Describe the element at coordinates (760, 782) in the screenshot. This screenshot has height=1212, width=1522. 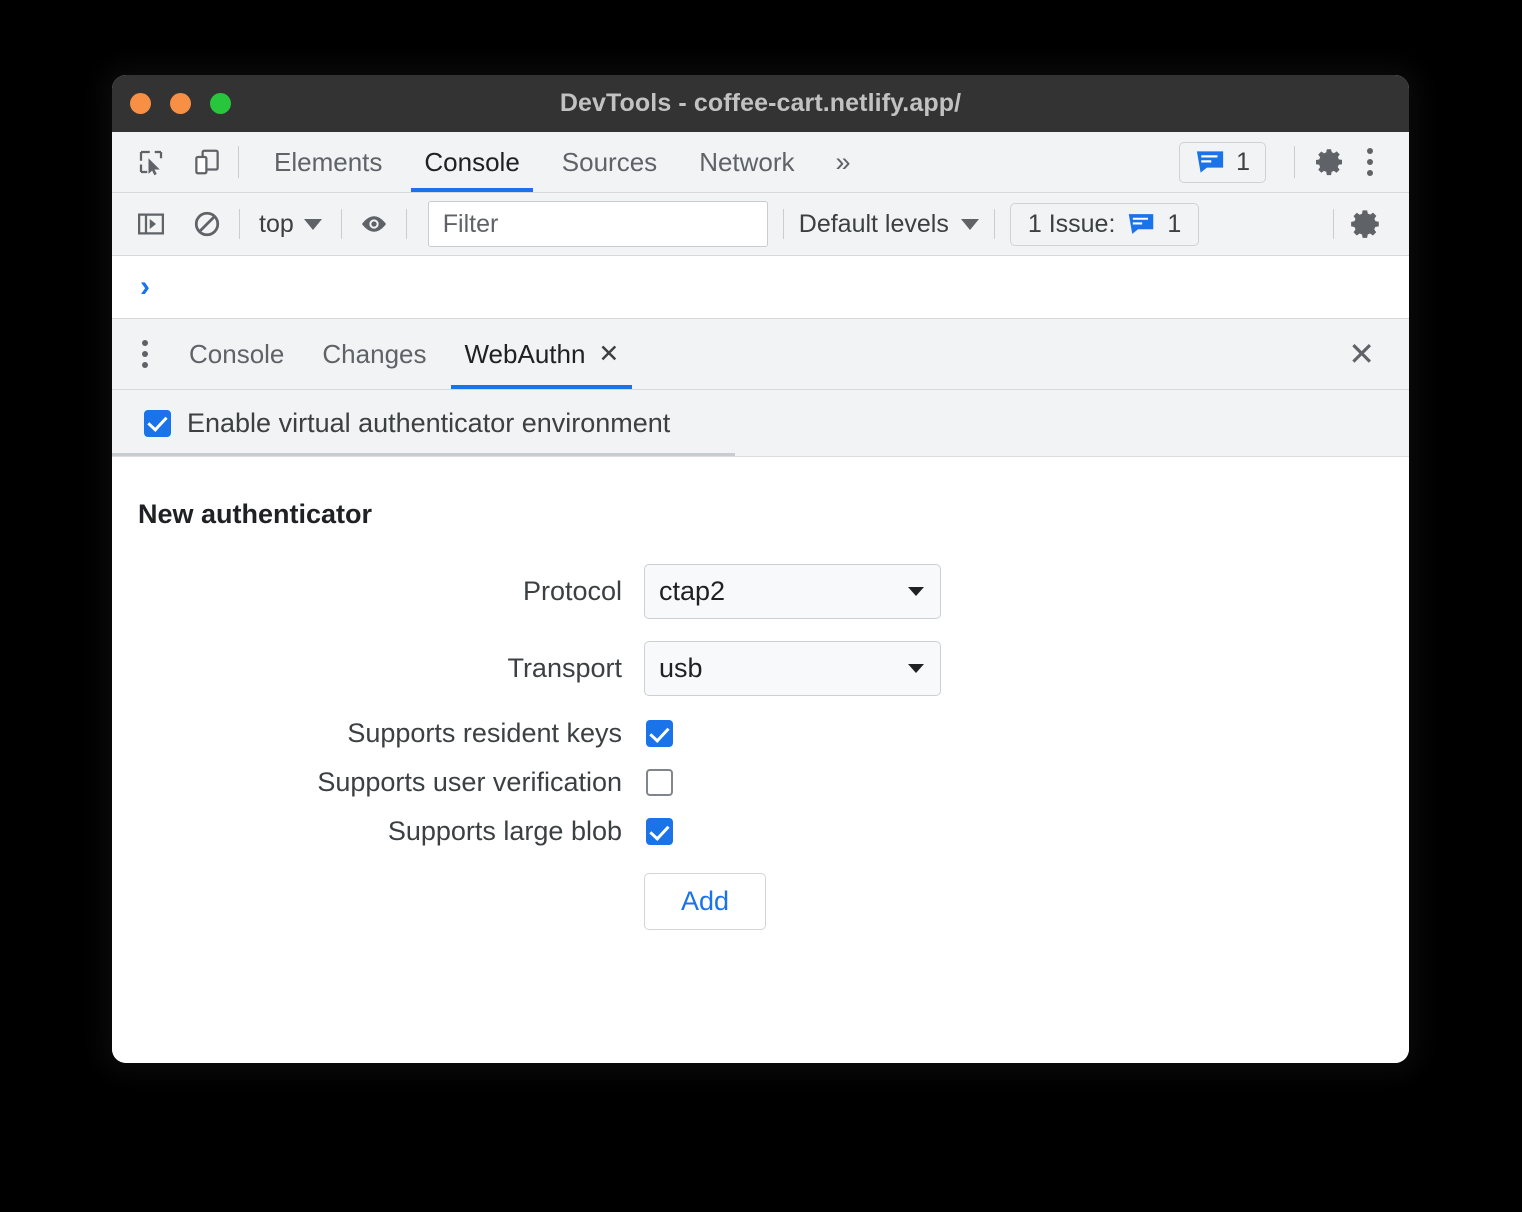
I see `user-verification-row: Supports user verification` at that location.